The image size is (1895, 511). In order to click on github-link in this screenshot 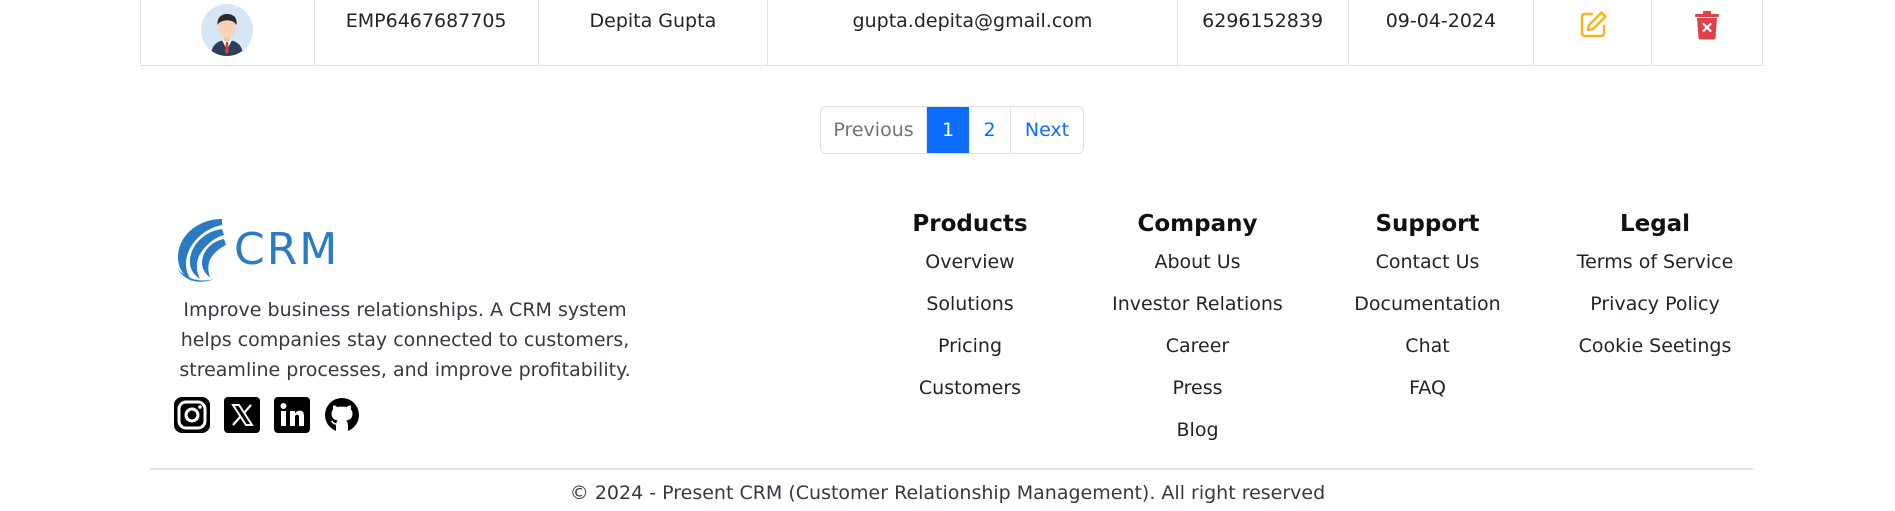, I will do `click(342, 415)`.